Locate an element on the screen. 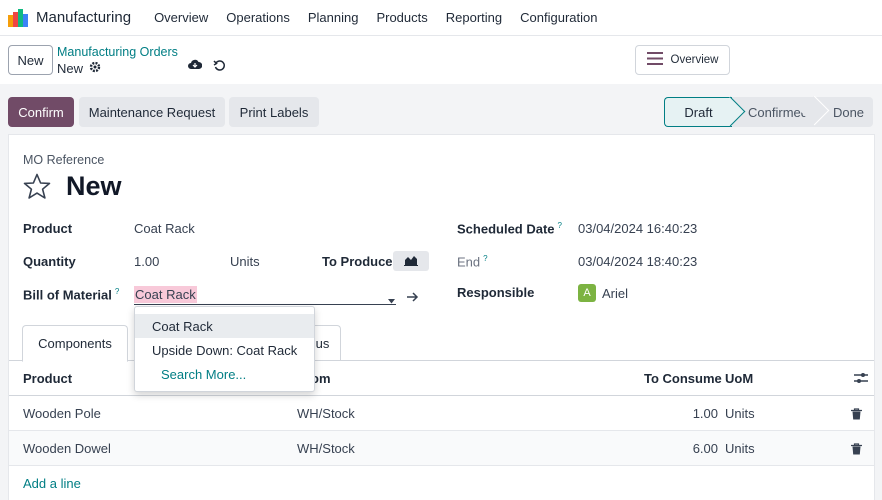 Image resolution: width=882 pixels, height=500 pixels. breadcrumb-current: New is located at coordinates (79, 68).